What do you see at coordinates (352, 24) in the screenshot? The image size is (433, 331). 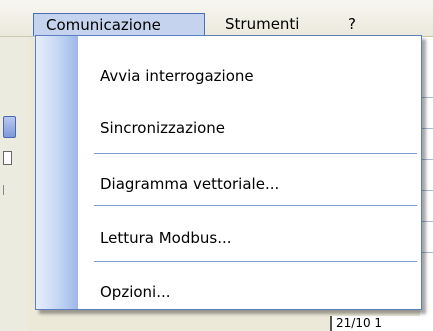 I see `menu-help: ?` at bounding box center [352, 24].